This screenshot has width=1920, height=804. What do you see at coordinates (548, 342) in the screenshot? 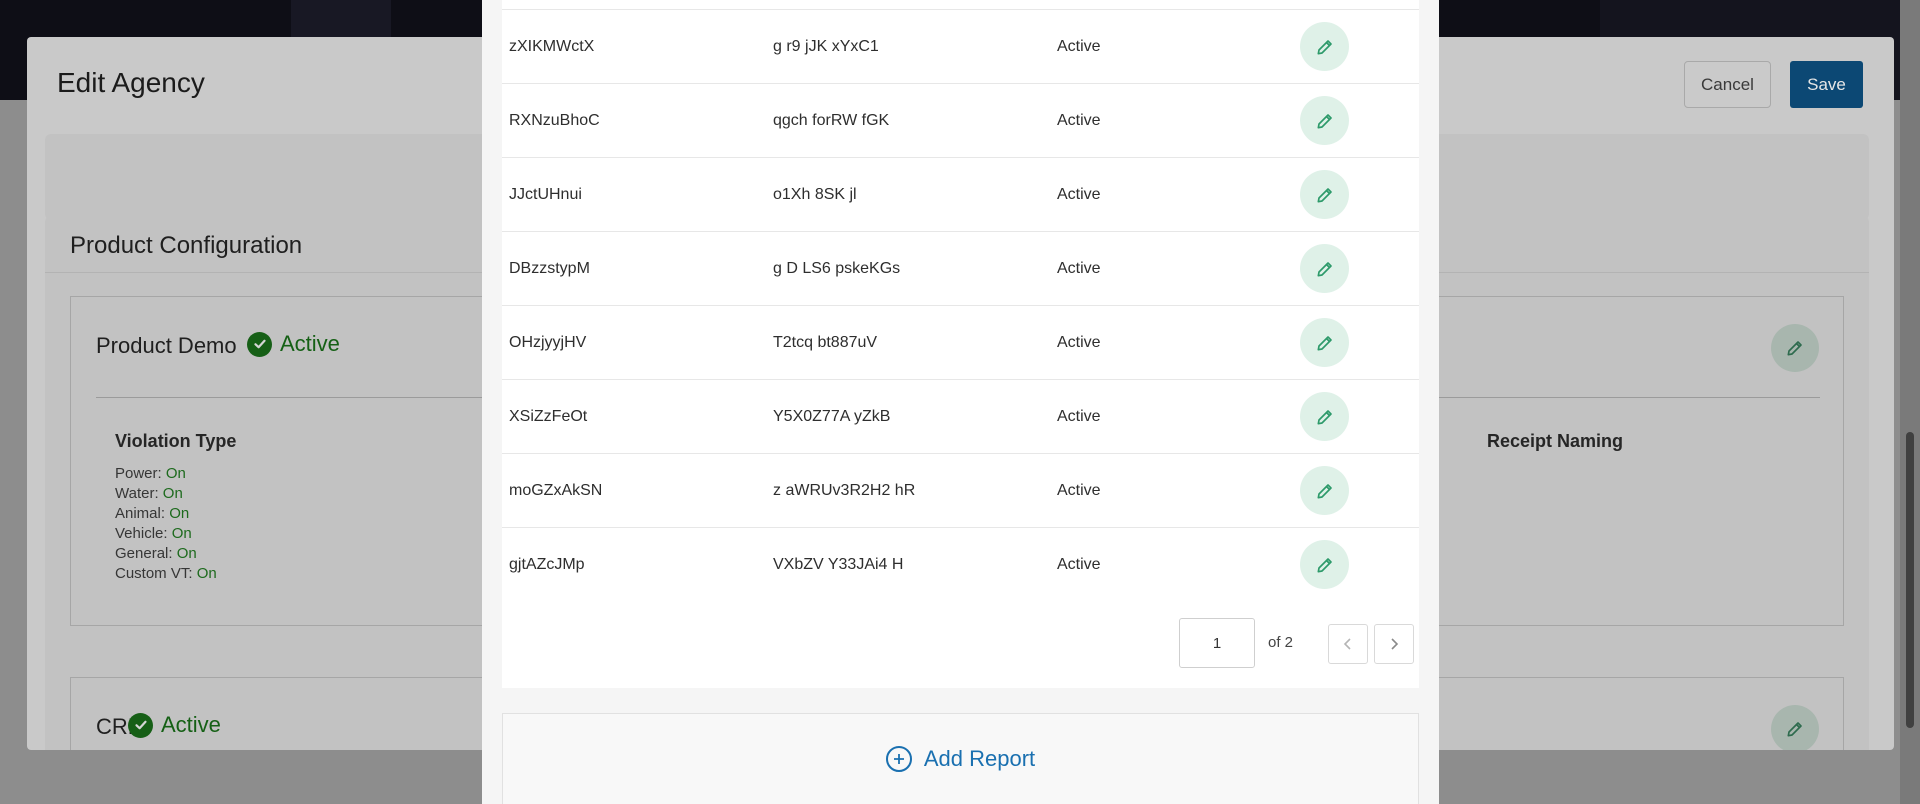
I see `report-name: OHzjyyjHV` at bounding box center [548, 342].